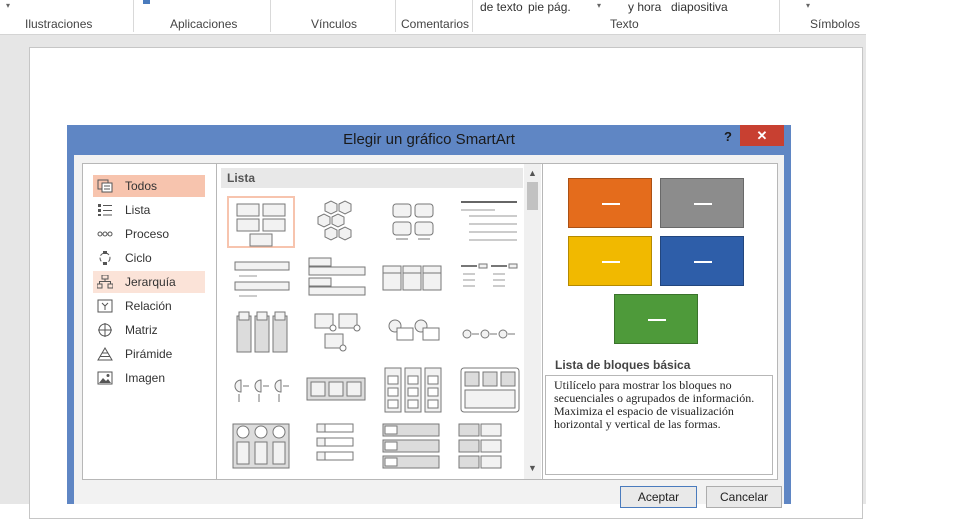 This screenshot has height=519, width=960. I want to click on hierarchy-icon, so click(105, 282).